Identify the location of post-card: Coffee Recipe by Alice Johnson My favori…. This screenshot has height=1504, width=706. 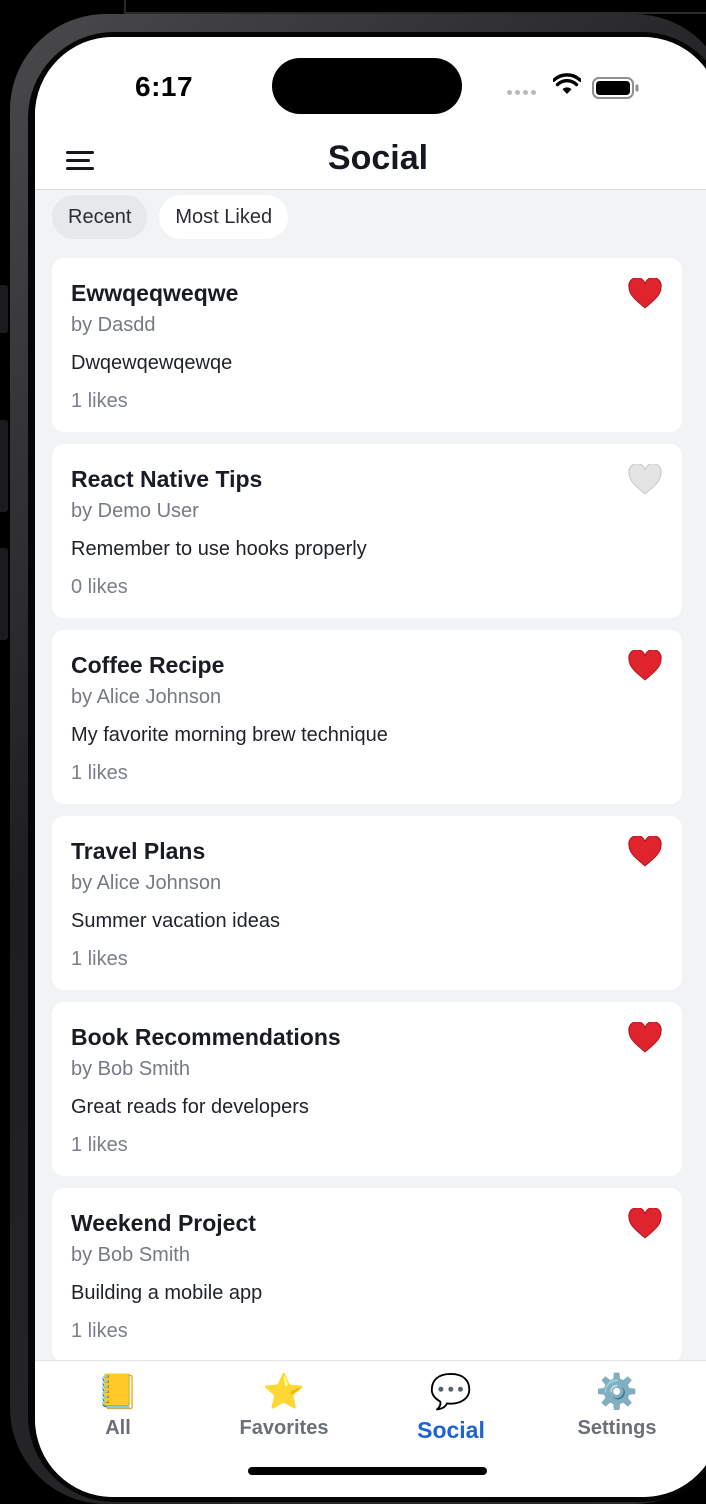
(367, 717).